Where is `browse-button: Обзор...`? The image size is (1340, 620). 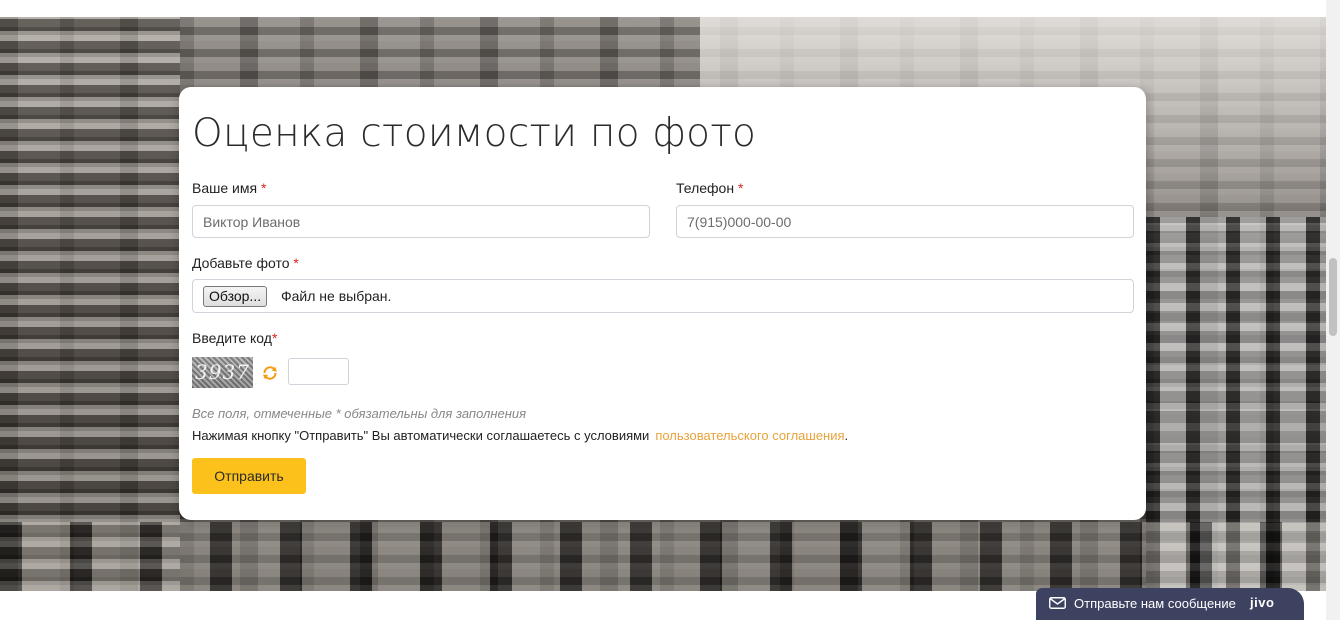 browse-button: Обзор... is located at coordinates (235, 296).